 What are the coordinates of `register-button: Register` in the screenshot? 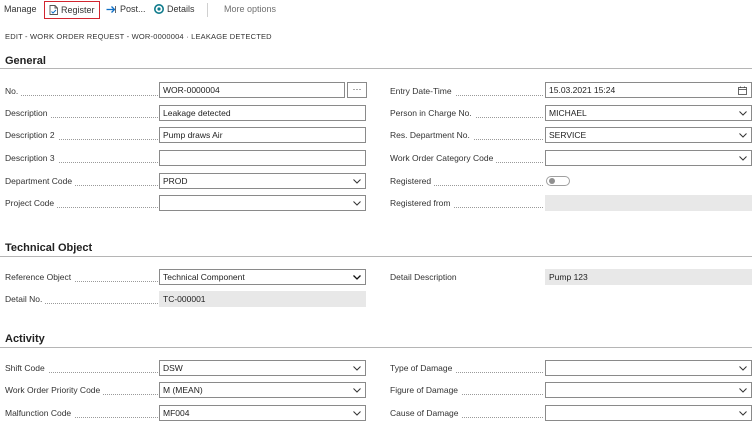 It's located at (72, 10).